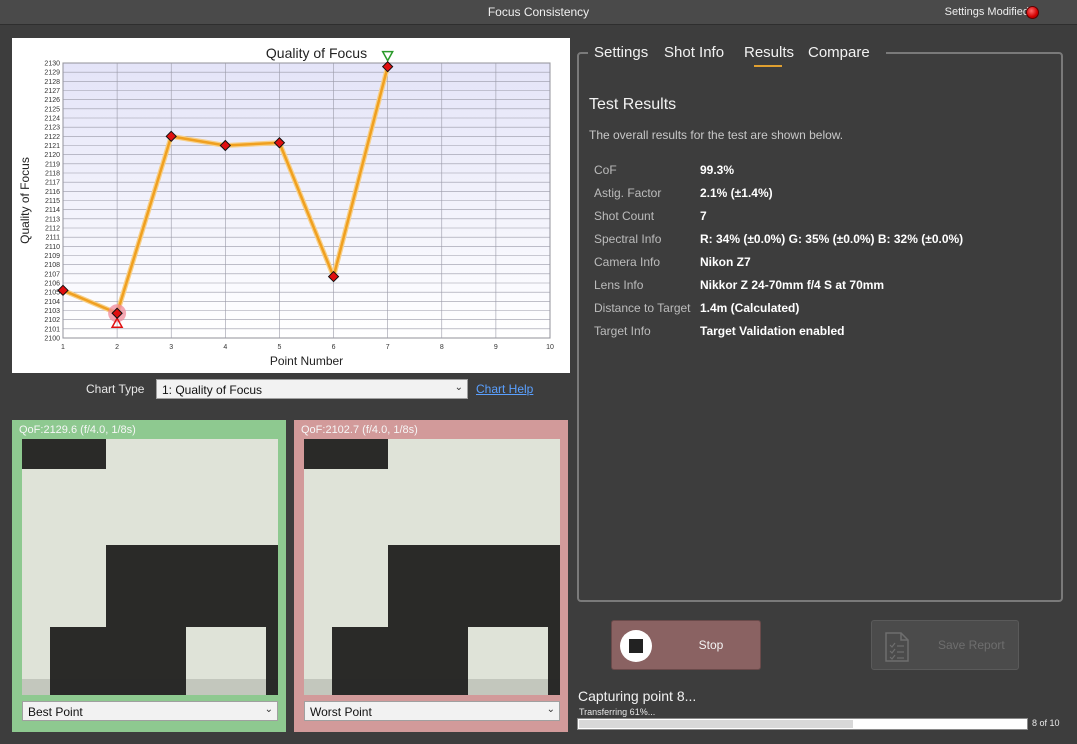 This screenshot has height=744, width=1077. What do you see at coordinates (52, 339) in the screenshot?
I see `y-tick-label: 2100` at bounding box center [52, 339].